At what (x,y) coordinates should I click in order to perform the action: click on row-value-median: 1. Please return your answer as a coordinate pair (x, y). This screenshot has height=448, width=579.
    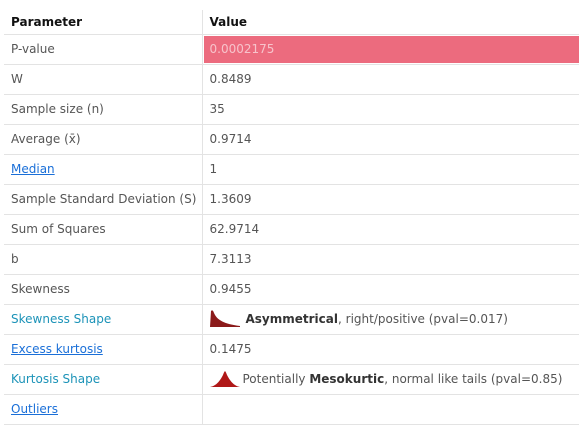
    Looking at the image, I should click on (390, 169).